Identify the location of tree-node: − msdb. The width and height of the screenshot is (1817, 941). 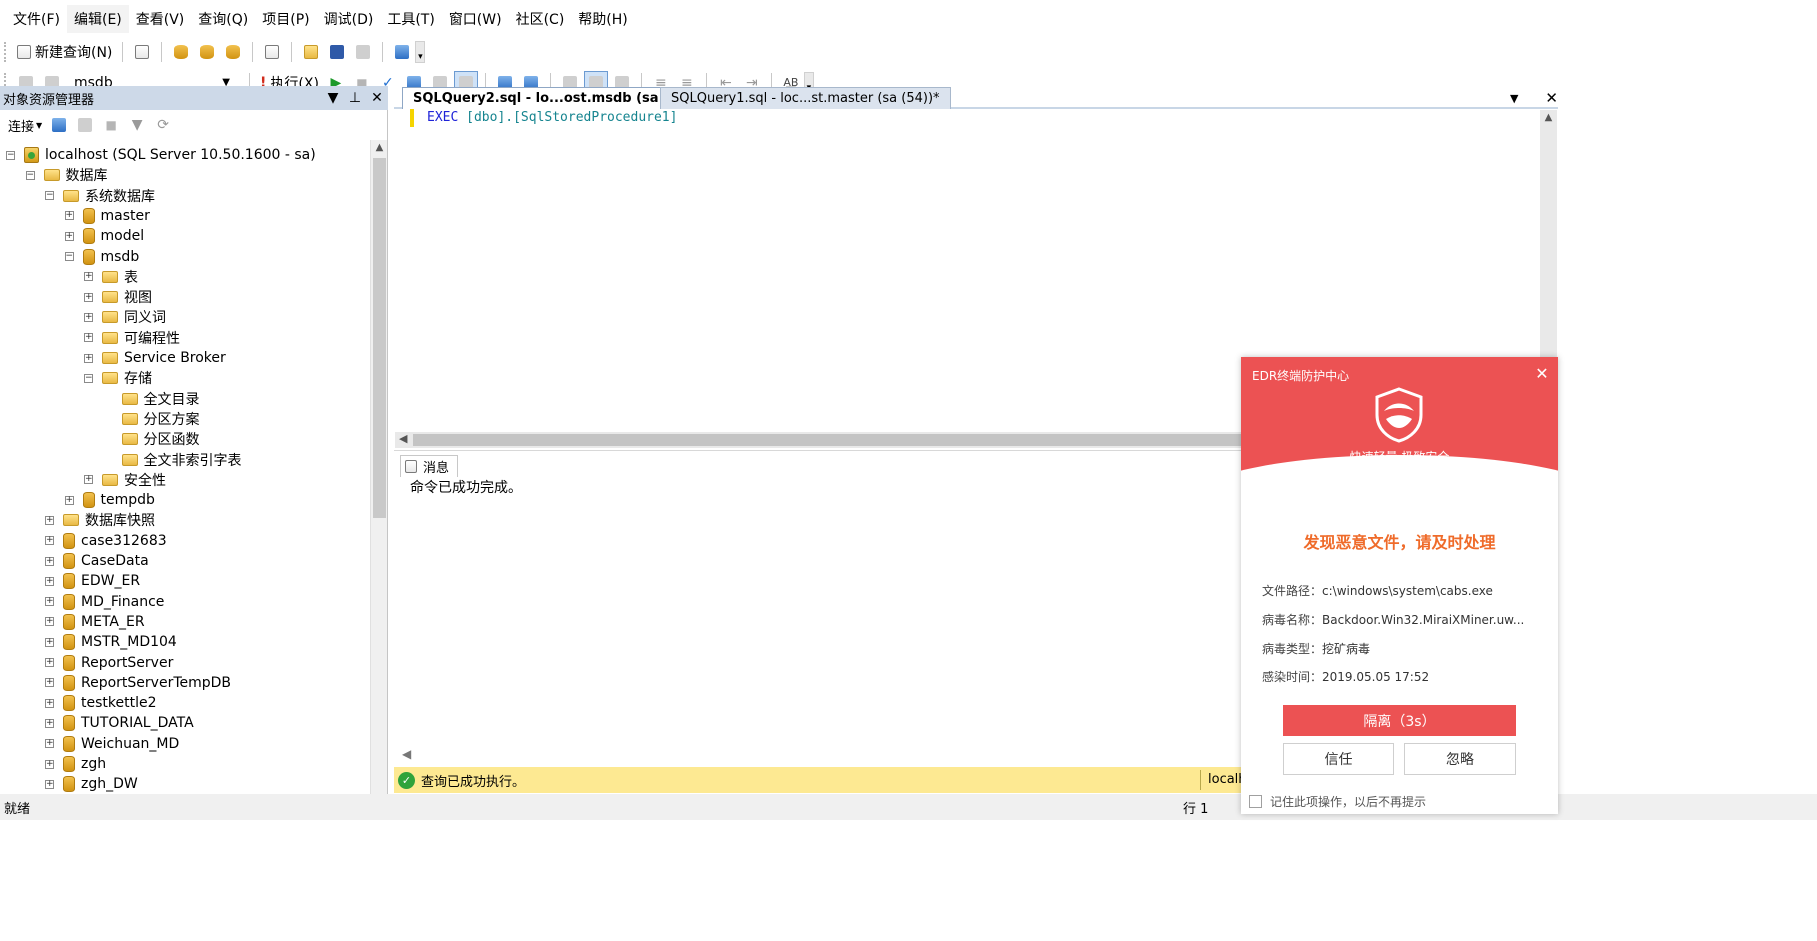
(101, 257).